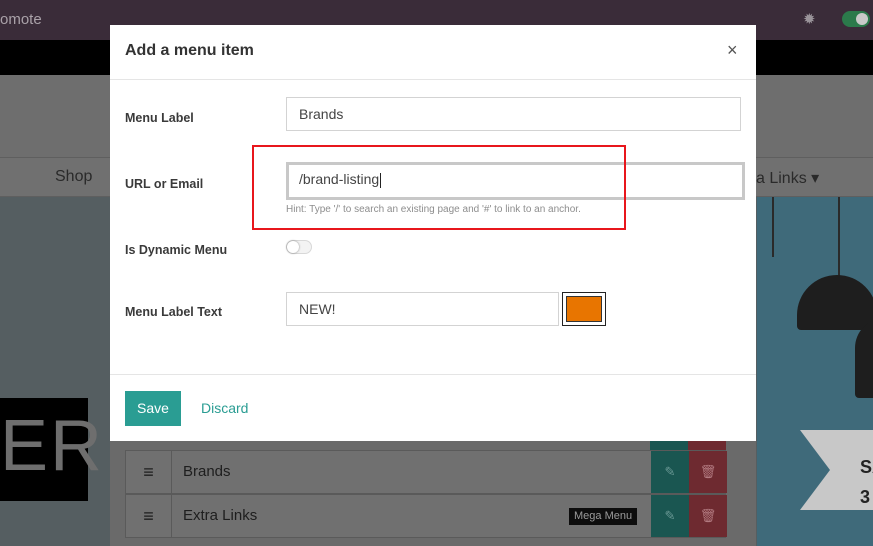 This screenshot has width=873, height=546. Describe the element at coordinates (224, 408) in the screenshot. I see `discard-button: Discard` at that location.